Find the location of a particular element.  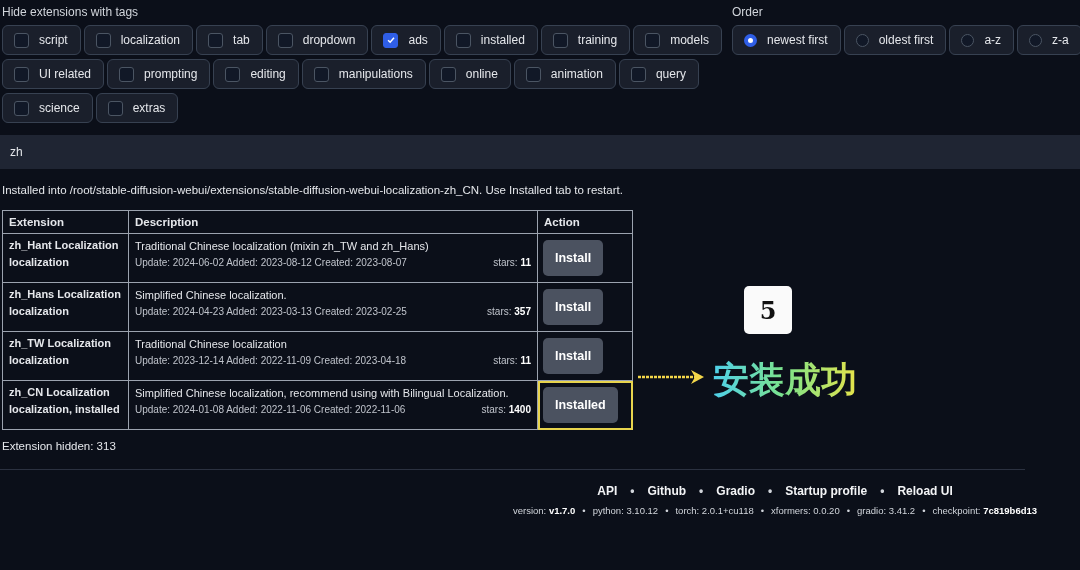

tag-checkbox: animation is located at coordinates (564, 74).